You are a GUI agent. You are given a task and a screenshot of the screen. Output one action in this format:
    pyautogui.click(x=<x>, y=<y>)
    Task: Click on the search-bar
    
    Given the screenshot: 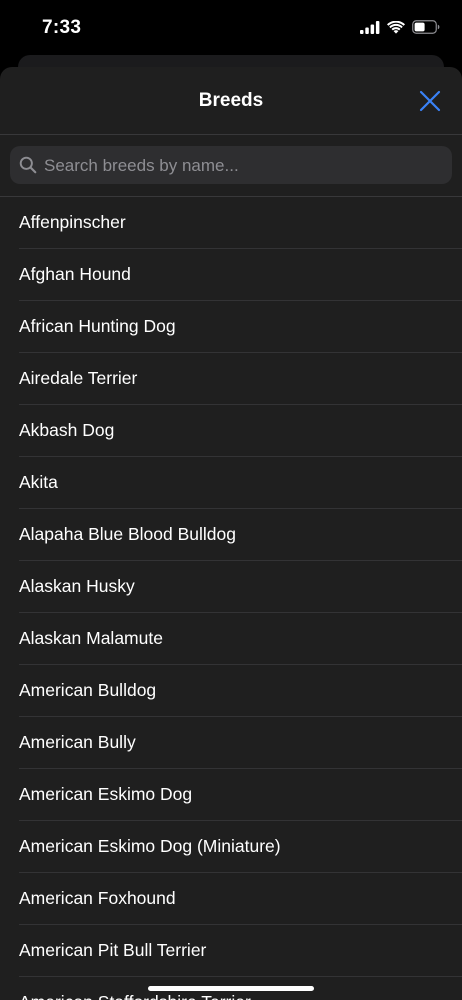 What is the action you would take?
    pyautogui.click(x=231, y=166)
    